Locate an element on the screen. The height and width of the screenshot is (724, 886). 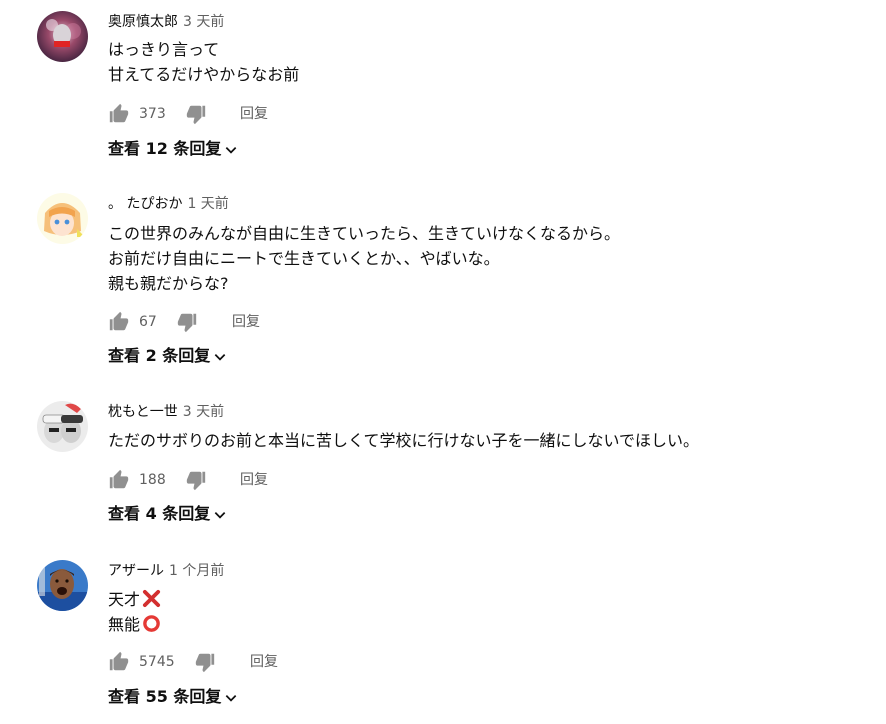
two-people-avatar-icon is located at coordinates (62, 426).